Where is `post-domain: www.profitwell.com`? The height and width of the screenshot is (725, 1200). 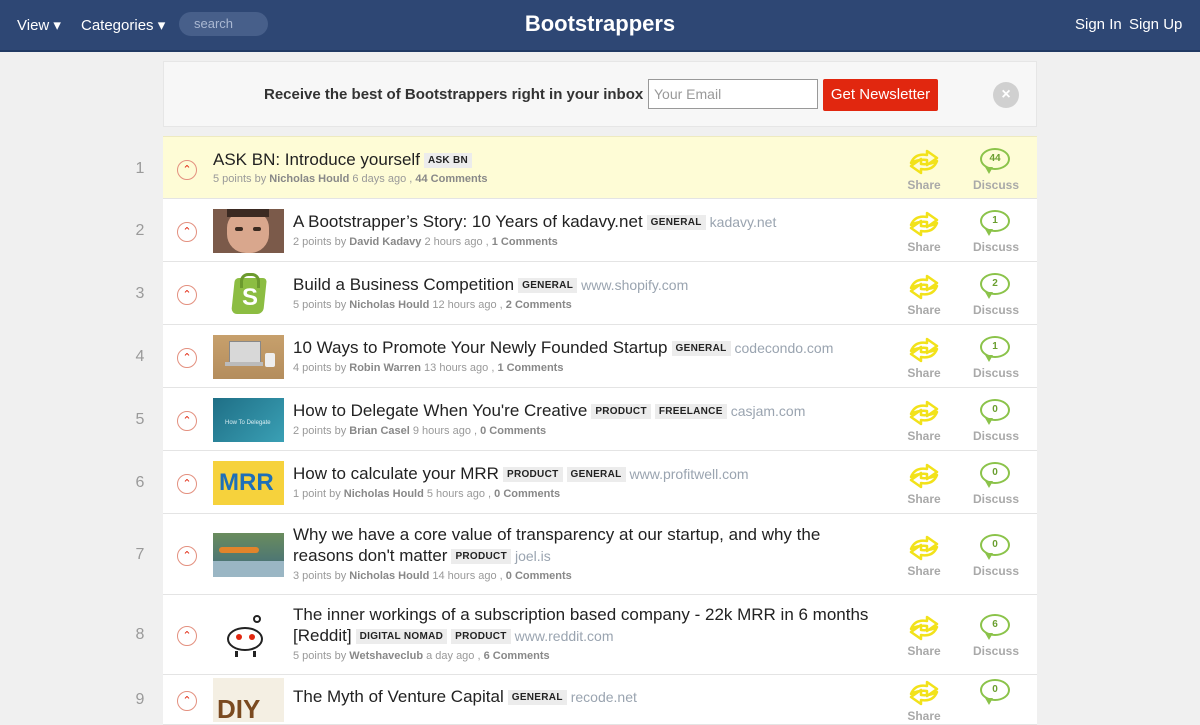
post-domain: www.profitwell.com is located at coordinates (689, 474).